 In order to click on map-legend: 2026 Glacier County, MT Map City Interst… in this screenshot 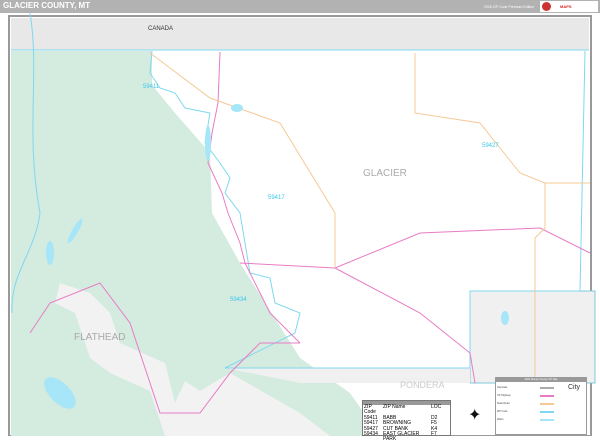, I will do `click(541, 406)`.